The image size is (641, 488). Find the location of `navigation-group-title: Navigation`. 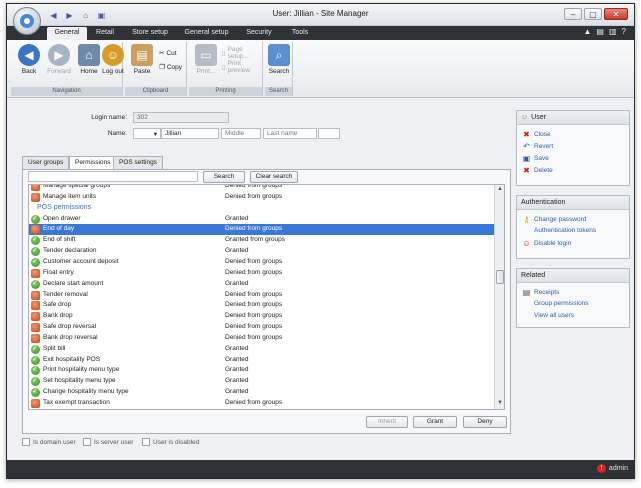

navigation-group-title: Navigation is located at coordinates (66, 91).